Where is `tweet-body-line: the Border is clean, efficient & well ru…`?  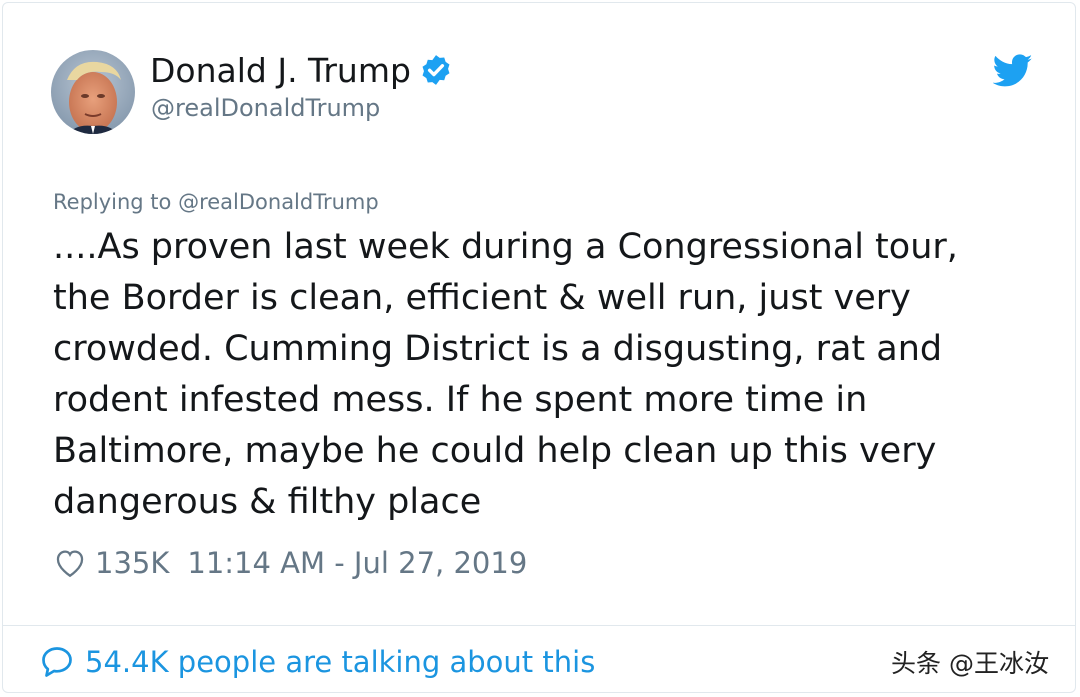 tweet-body-line: the Border is clean, efficient & well ru… is located at coordinates (482, 298).